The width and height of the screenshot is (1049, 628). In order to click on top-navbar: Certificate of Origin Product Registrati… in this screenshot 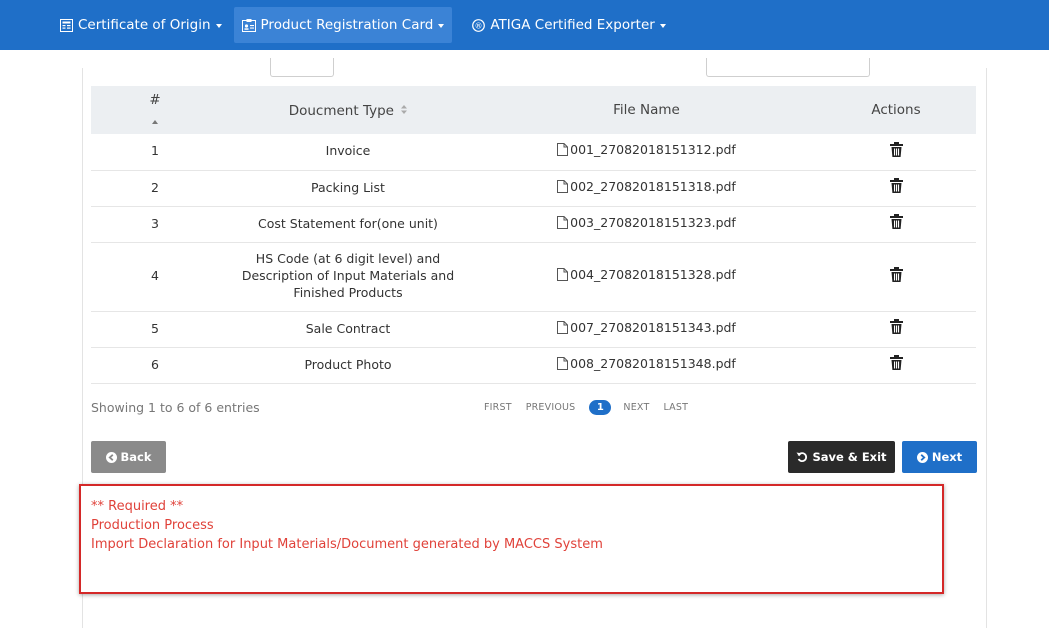, I will do `click(524, 25)`.